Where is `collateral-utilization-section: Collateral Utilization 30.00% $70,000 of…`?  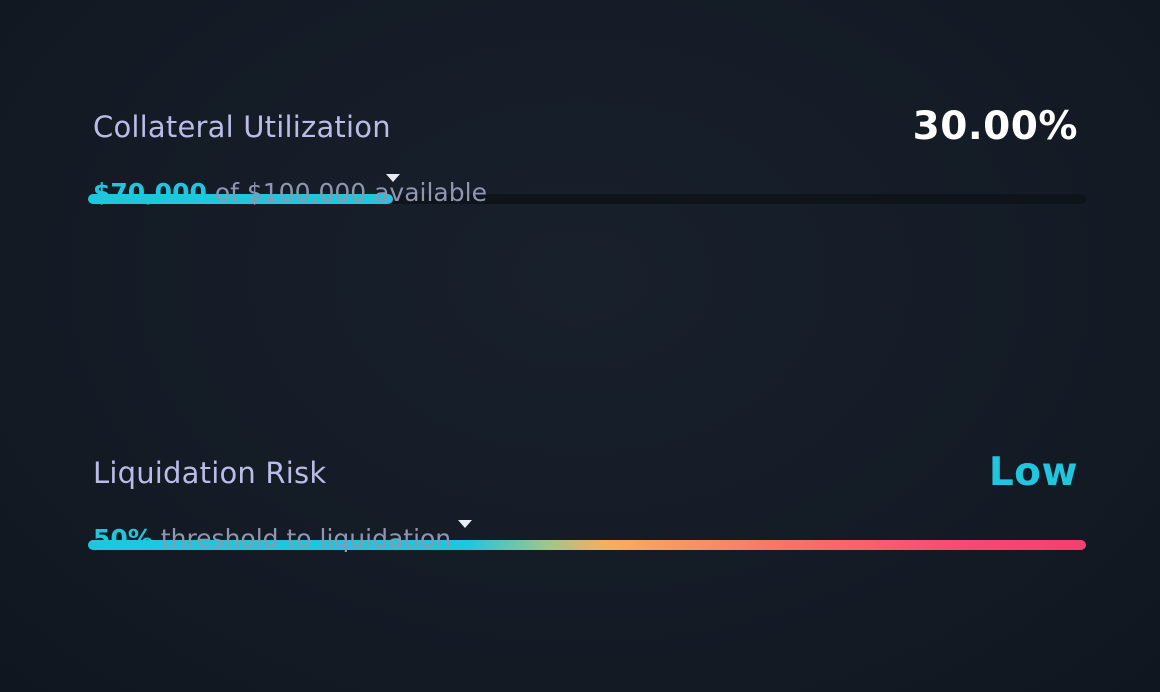 collateral-utilization-section: Collateral Utilization 30.00% $70,000 of… is located at coordinates (588, 155).